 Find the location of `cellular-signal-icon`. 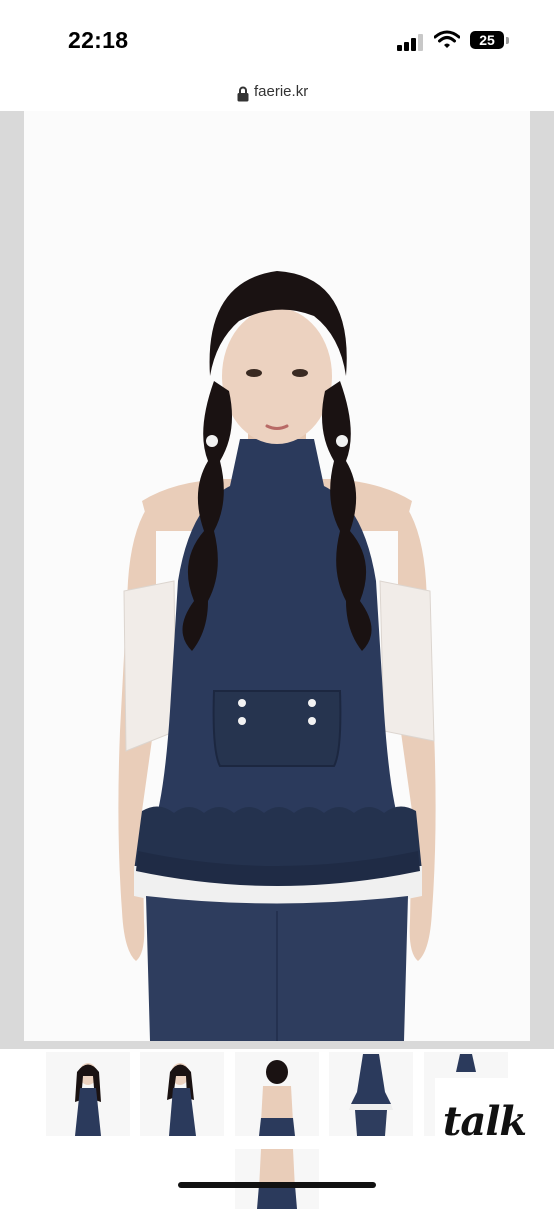

cellular-signal-icon is located at coordinates (411, 42).